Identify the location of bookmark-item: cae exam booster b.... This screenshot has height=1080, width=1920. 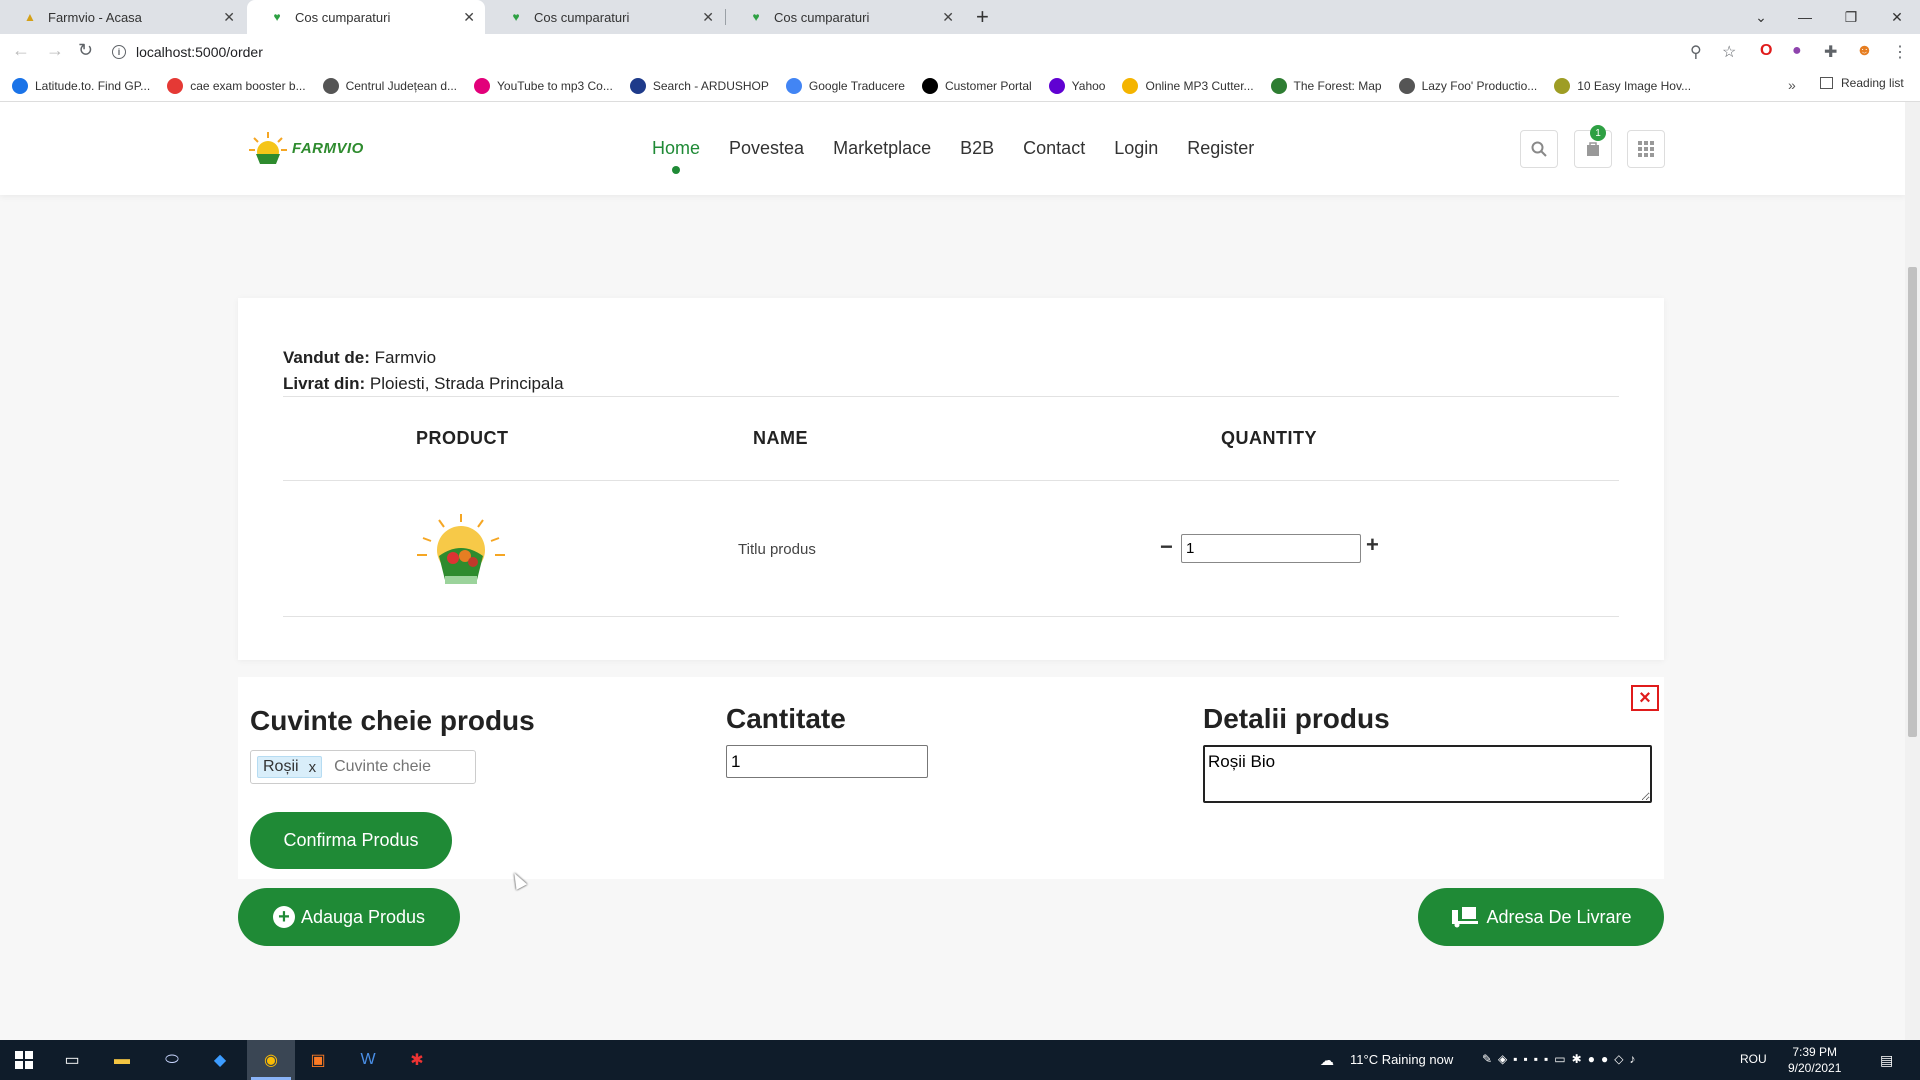
(236, 85).